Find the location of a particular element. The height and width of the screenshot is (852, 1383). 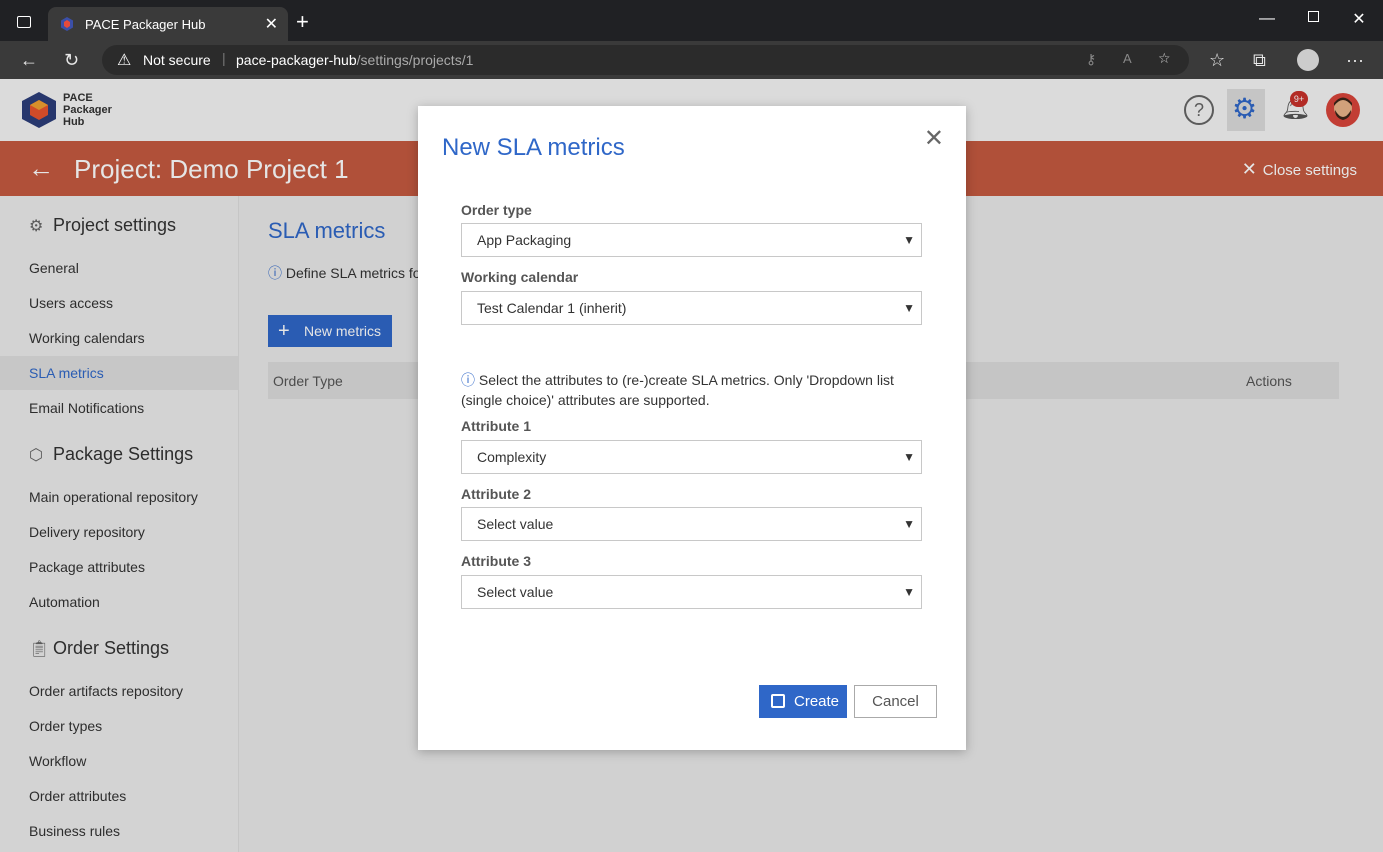

tab-title: PACE Packager Hub is located at coordinates (145, 24).